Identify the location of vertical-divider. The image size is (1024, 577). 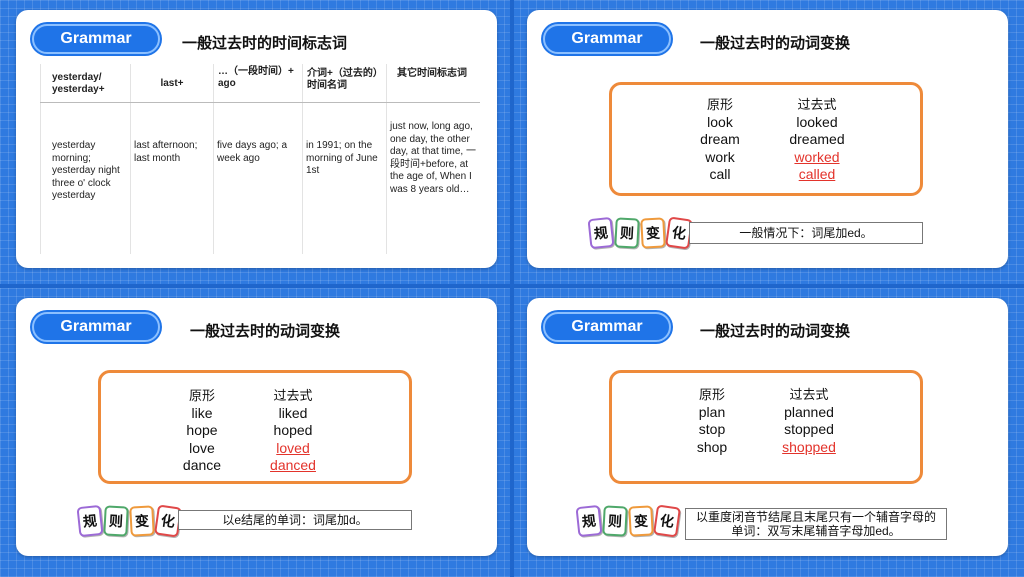
(512, 288).